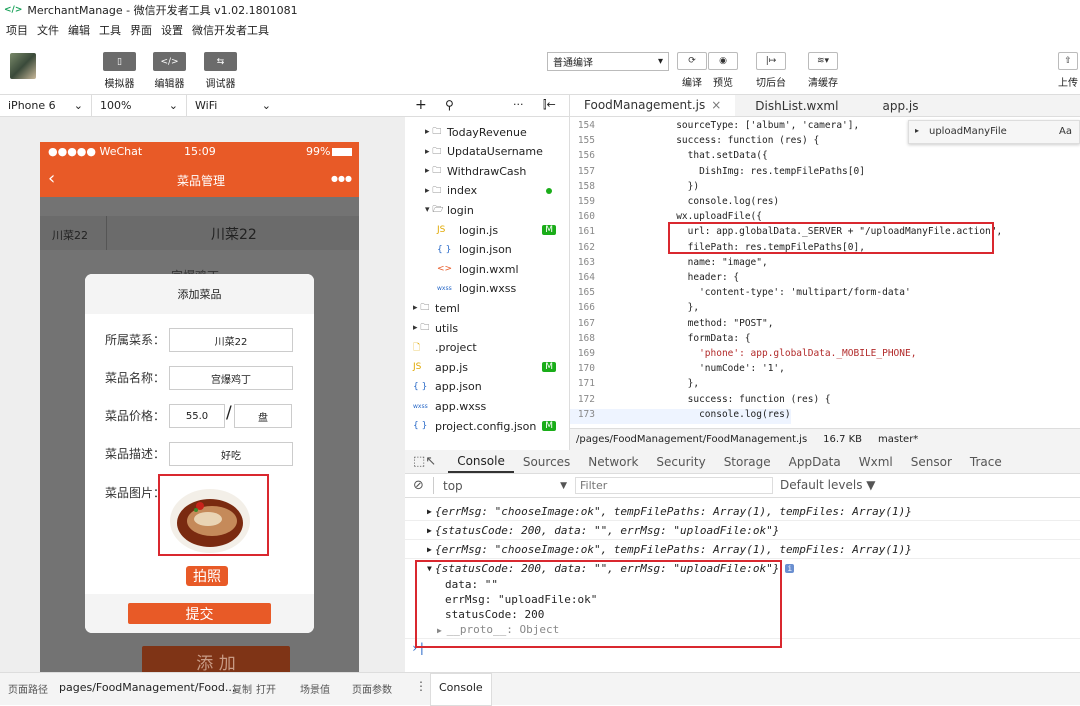 The image size is (1080, 706). Describe the element at coordinates (51, 178) in the screenshot. I see `back-arrow-icon: ‹` at that location.